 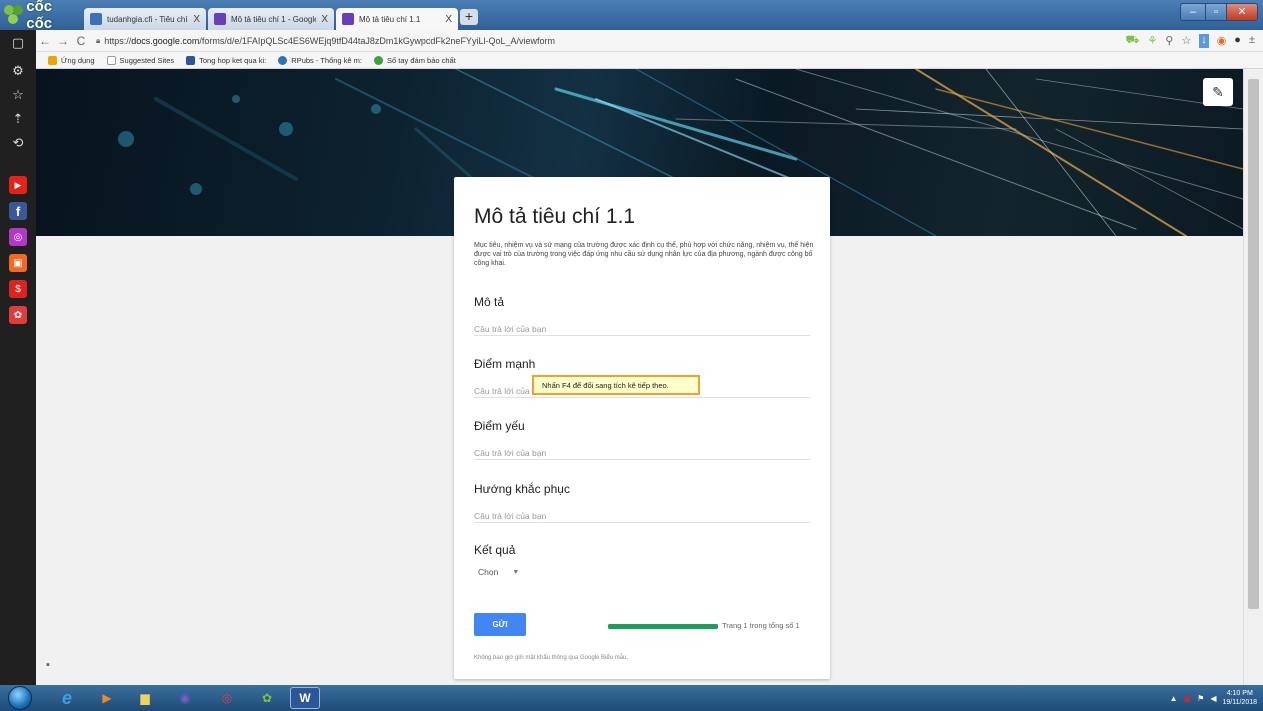 I want to click on reload-icon: C, so click(x=81, y=41).